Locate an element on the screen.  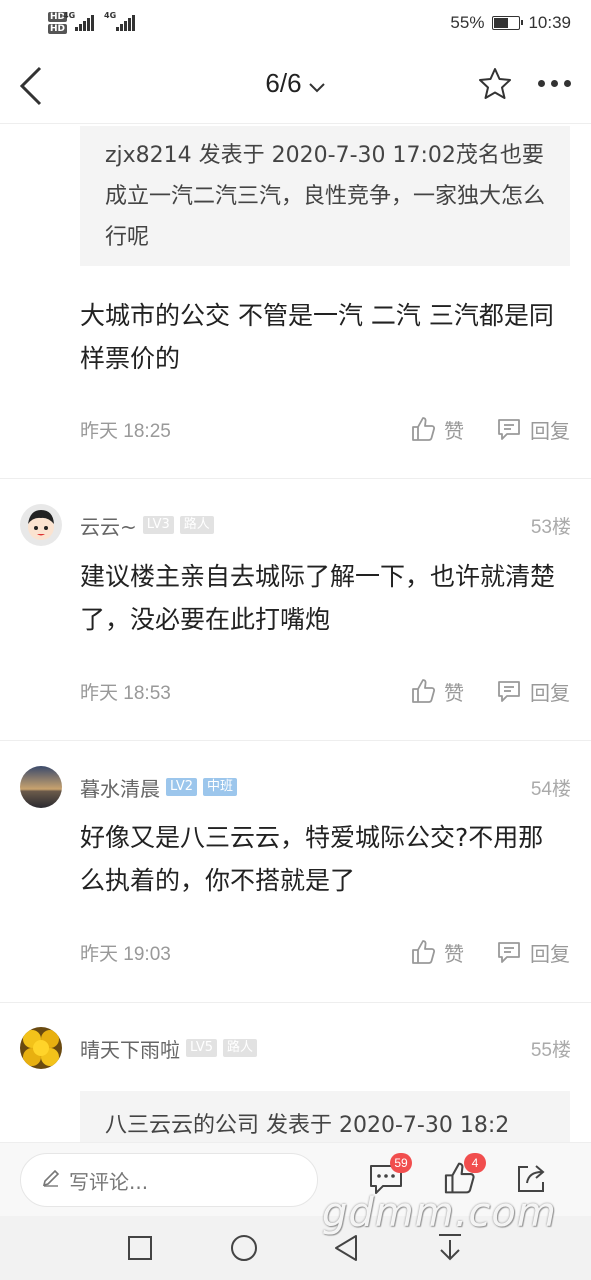
battery-icon is located at coordinates (508, 23).